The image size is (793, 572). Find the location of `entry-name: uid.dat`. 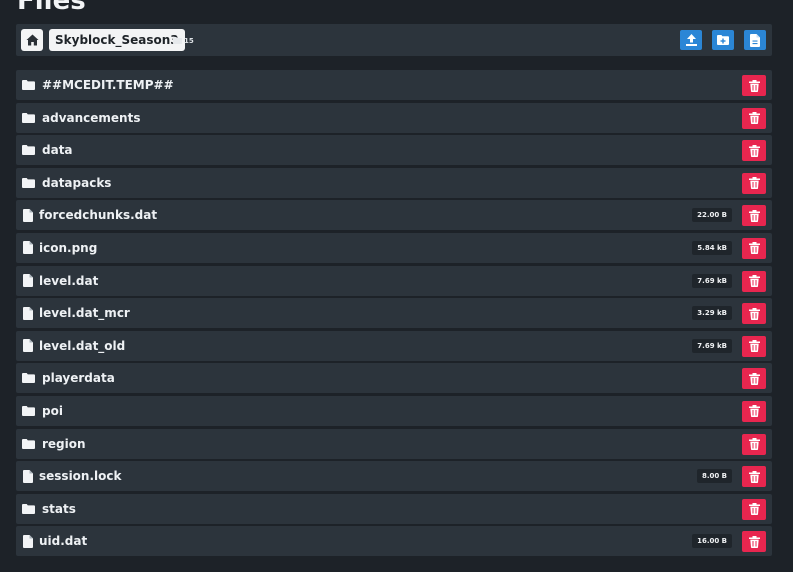

entry-name: uid.dat is located at coordinates (63, 541).